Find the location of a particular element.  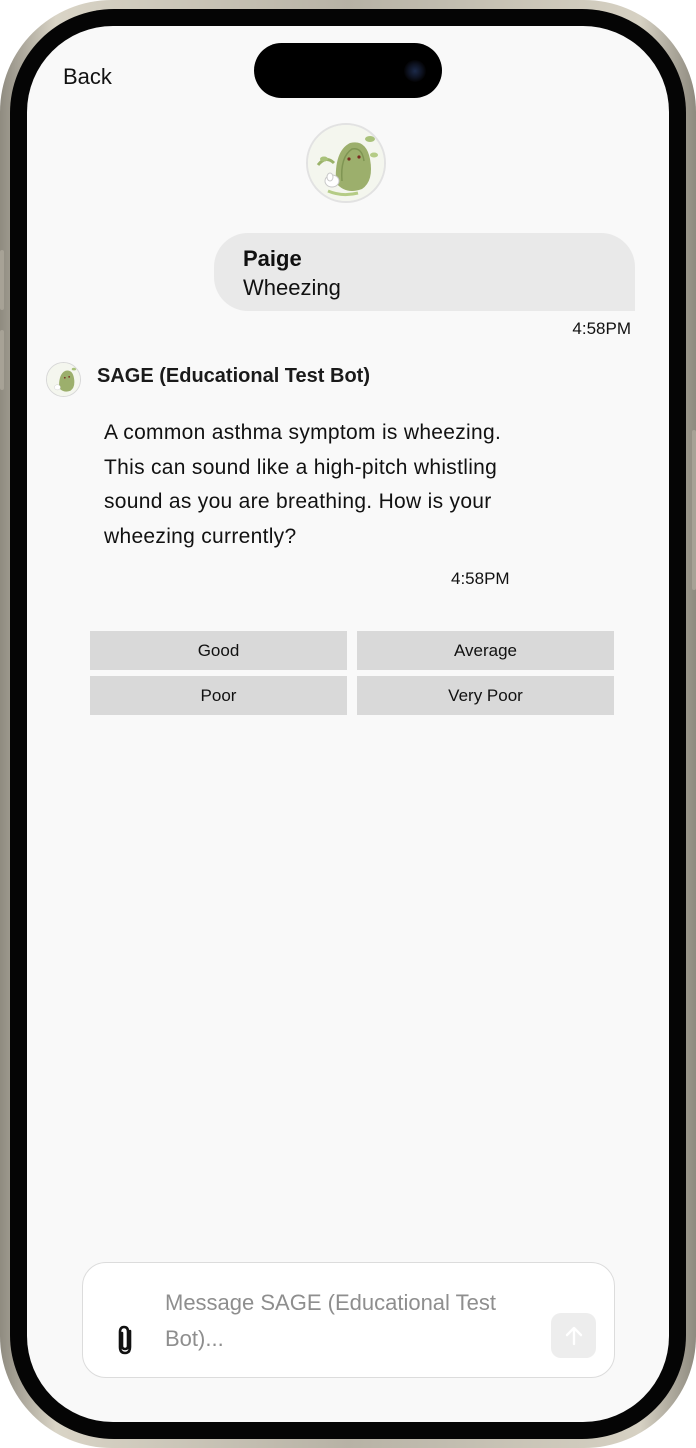

option-poor-button: Poor is located at coordinates (218, 695).